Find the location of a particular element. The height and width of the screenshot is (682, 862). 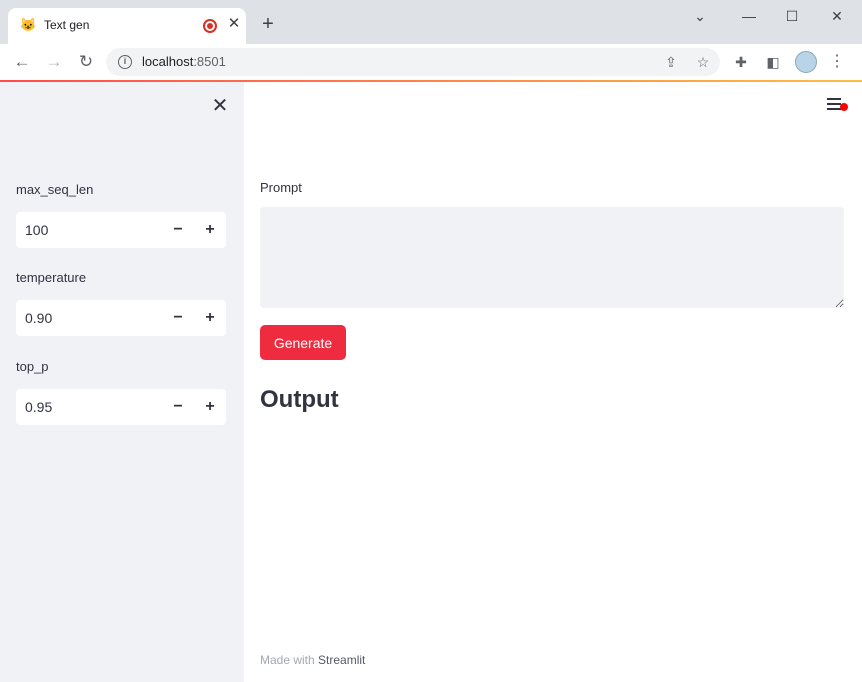

side-panel-icon: ◧ is located at coordinates (773, 62).